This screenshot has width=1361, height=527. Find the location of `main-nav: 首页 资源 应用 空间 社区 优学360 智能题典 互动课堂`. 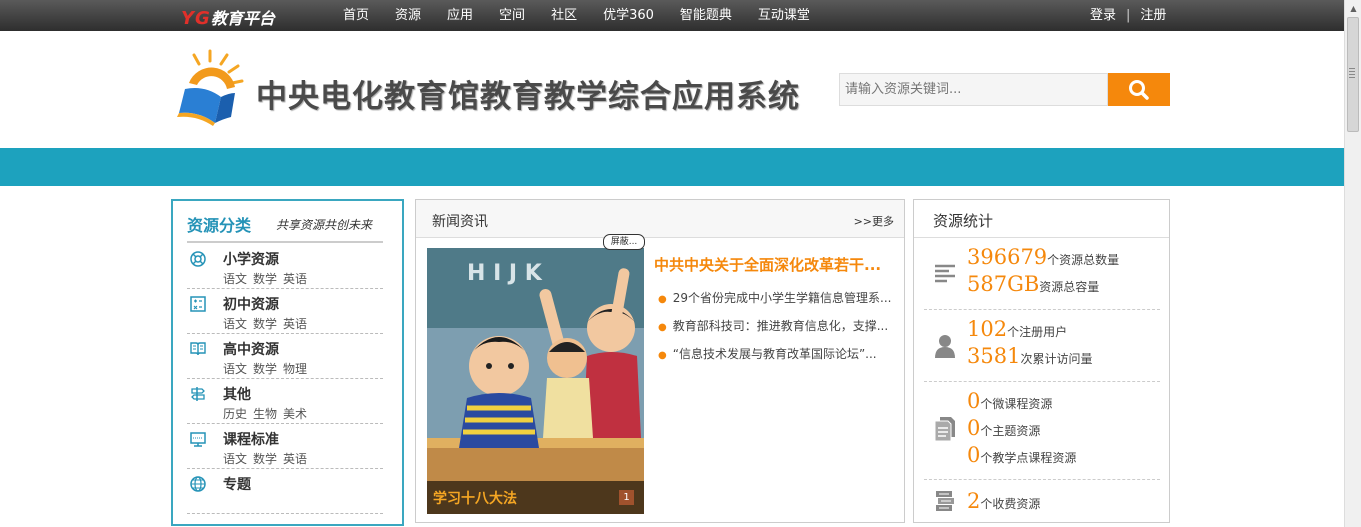

main-nav: 首页 资源 应用 空间 社区 优学360 智能题典 互动课堂 is located at coordinates (589, 15).